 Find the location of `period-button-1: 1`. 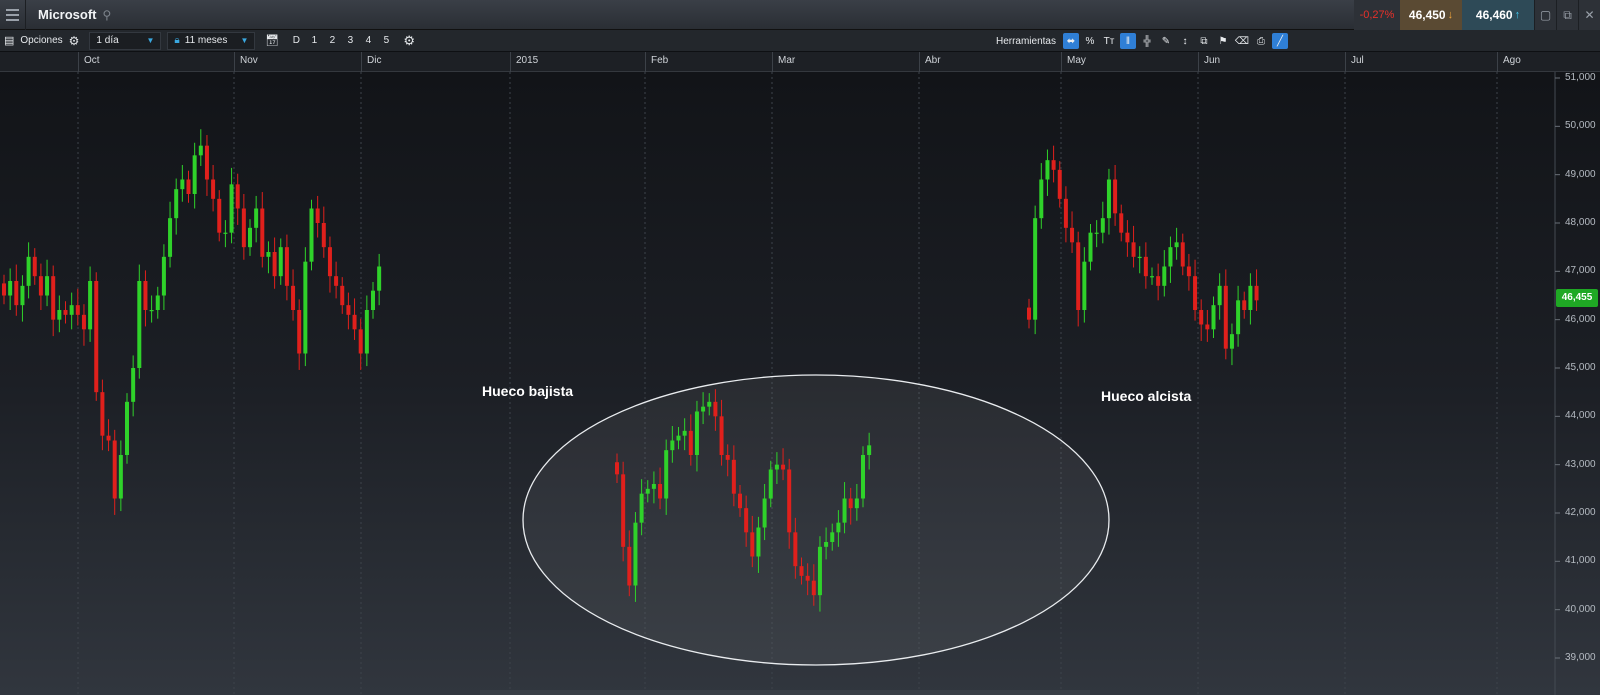

period-button-1: 1 is located at coordinates (314, 40).